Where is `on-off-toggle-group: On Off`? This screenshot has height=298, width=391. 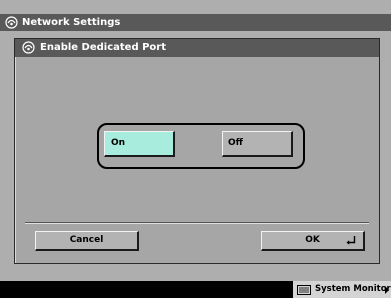 on-off-toggle-group: On Off is located at coordinates (201, 146).